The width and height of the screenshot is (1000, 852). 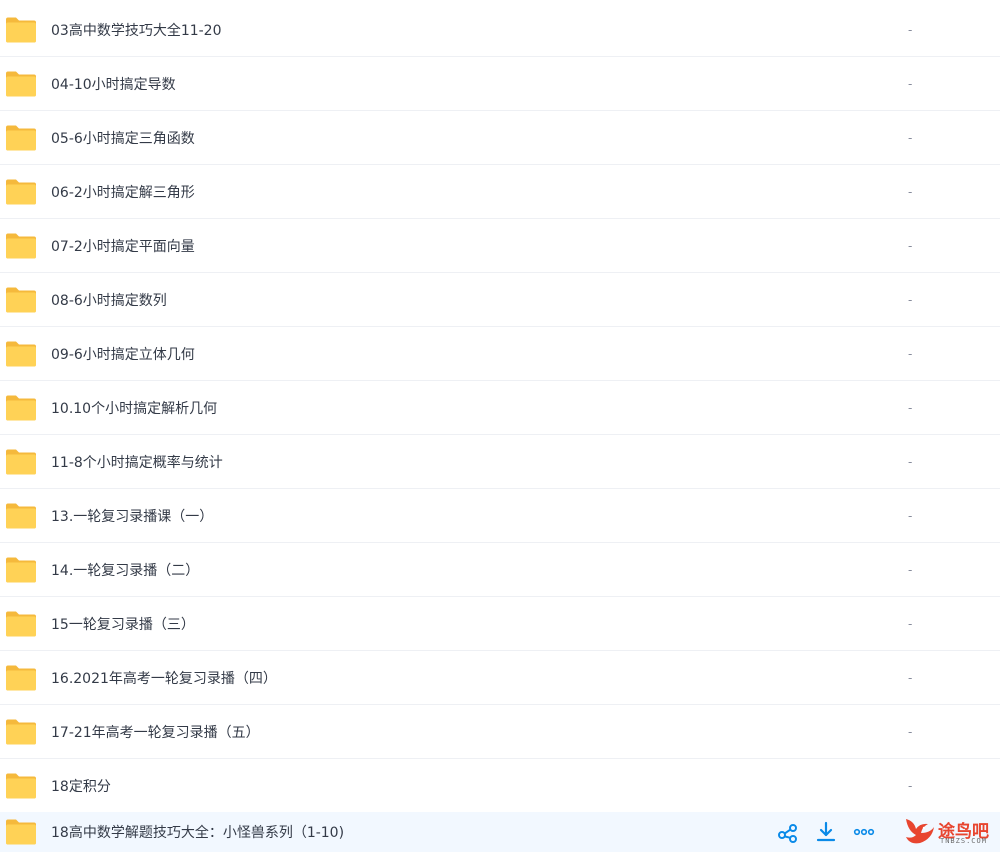 I want to click on watermark-subtext: TNBZS.COM, so click(x=963, y=841).